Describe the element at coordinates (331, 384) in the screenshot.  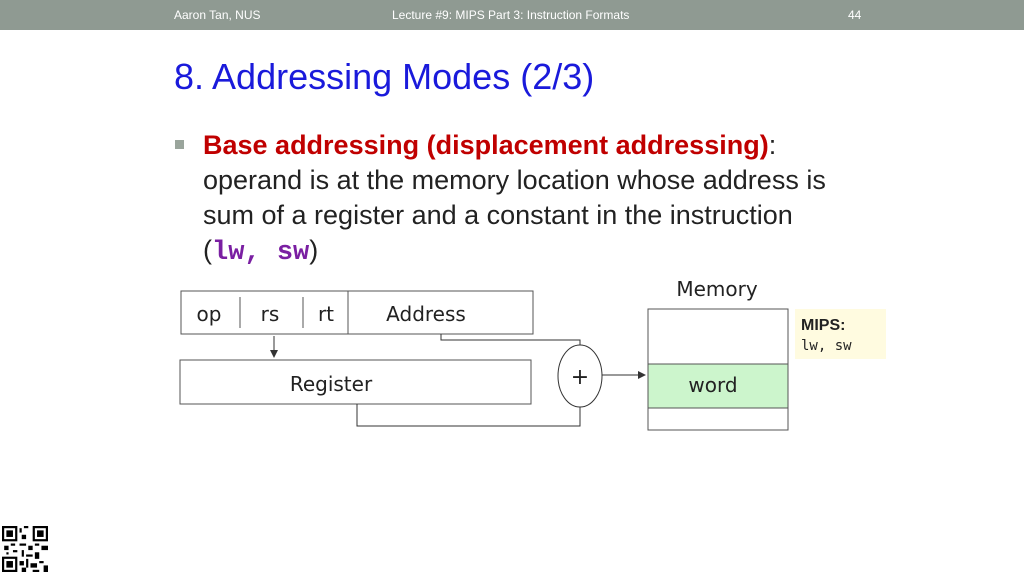
I see `register-label: Register` at that location.